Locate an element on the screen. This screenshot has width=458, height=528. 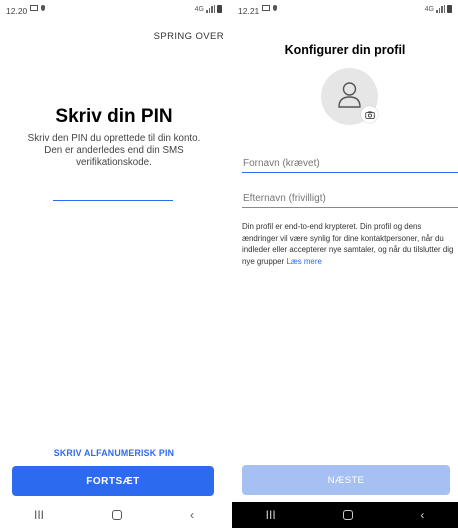
status-time: 12.20 is located at coordinates (17, 11).